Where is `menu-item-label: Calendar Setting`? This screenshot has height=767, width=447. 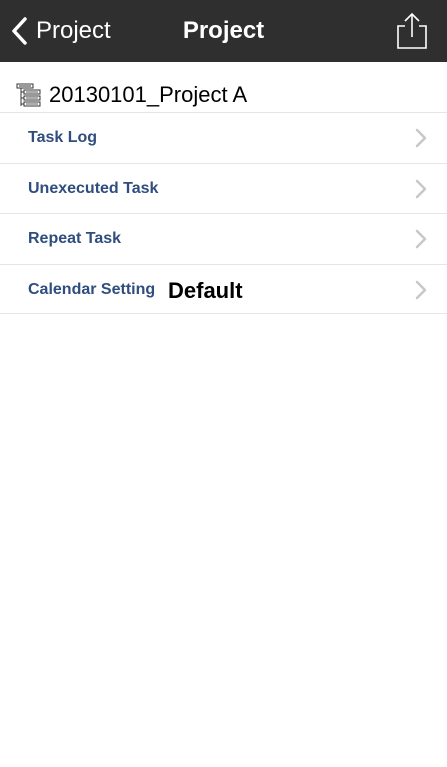
menu-item-label: Calendar Setting is located at coordinates (92, 289).